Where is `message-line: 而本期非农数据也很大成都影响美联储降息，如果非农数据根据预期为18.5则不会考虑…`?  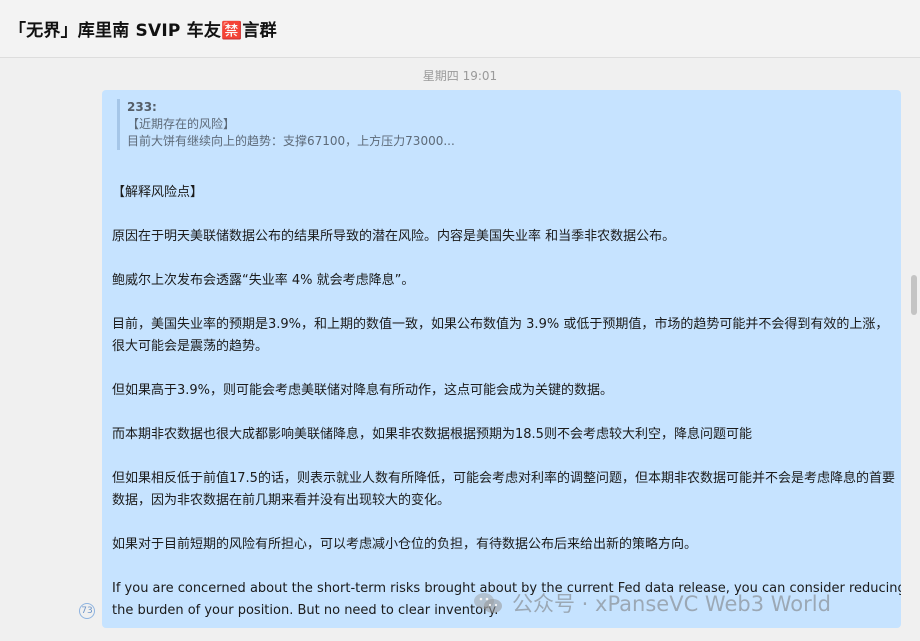 message-line: 而本期非农数据也很大成都影响美联储降息，如果非农数据根据预期为18.5则不会考虑… is located at coordinates (432, 434).